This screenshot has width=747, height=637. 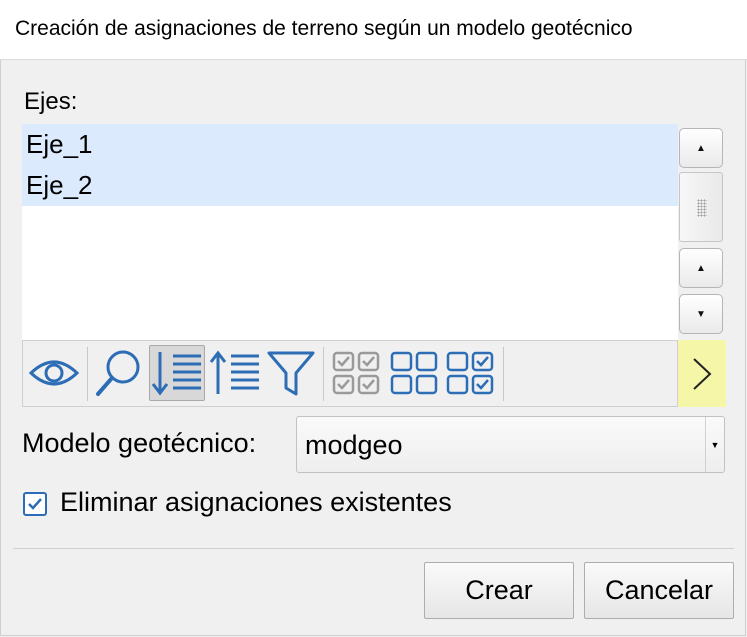 I want to click on list-item: Eje_2, so click(x=350, y=185).